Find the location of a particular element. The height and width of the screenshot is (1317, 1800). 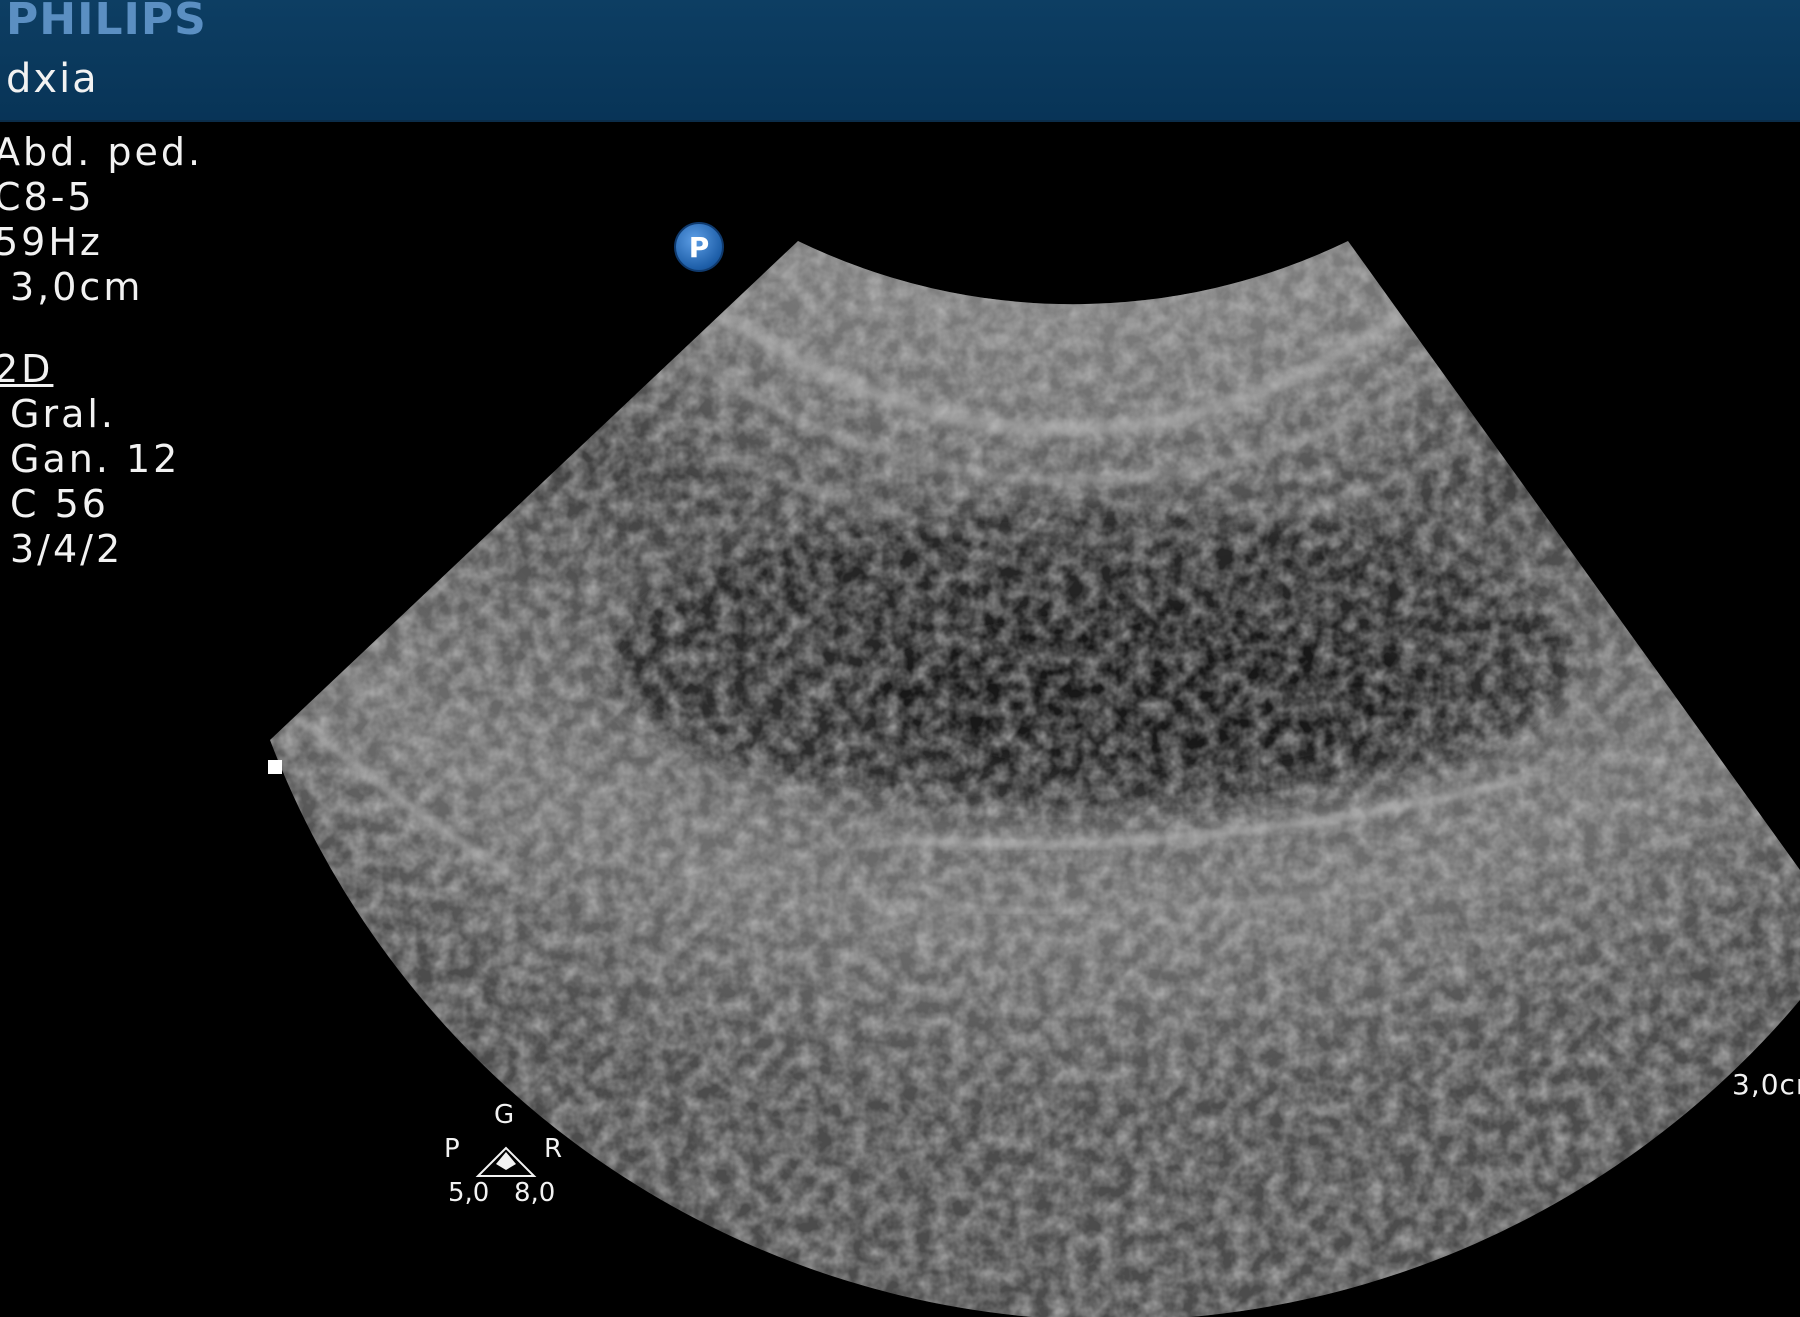

depth-label: 3,0cm is located at coordinates (77, 287).